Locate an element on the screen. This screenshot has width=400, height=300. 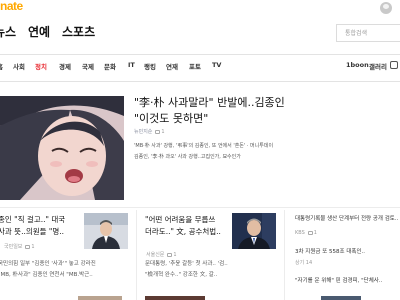
hero-thumbnail-image is located at coordinates (62, 148).